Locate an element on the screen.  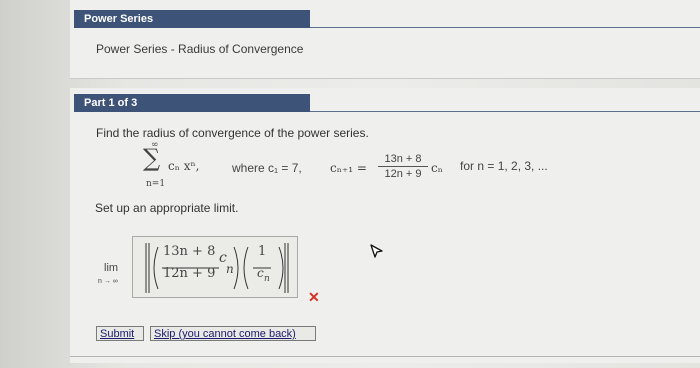
incorrect-icon: ✕ is located at coordinates (314, 297).